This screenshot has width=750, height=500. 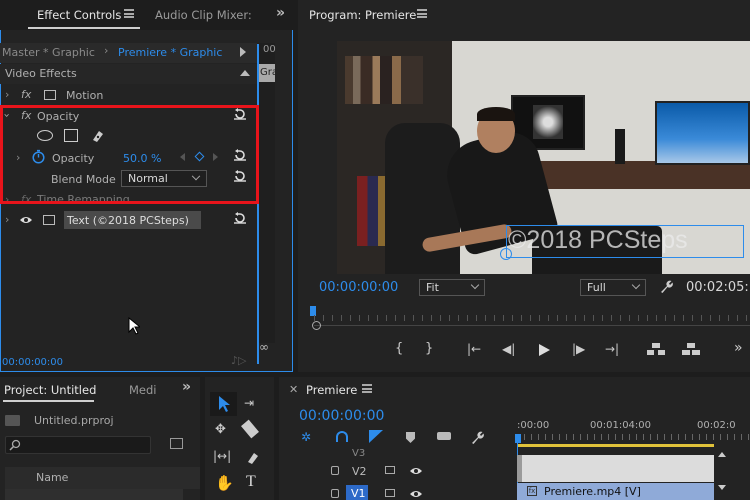 What do you see at coordinates (264, 347) in the screenshot?
I see `loop-icon: ∞` at bounding box center [264, 347].